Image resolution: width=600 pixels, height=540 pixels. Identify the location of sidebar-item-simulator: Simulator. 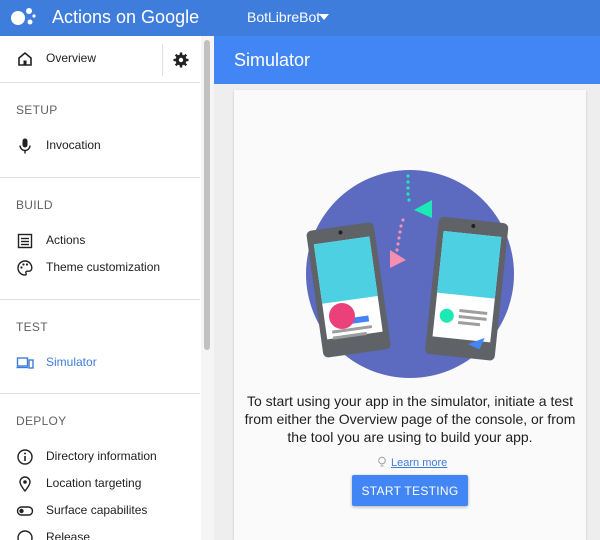
(100, 364).